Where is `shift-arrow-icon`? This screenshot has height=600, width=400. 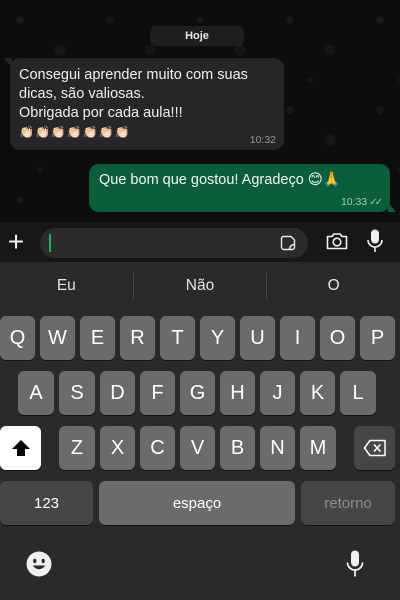 shift-arrow-icon is located at coordinates (20, 448).